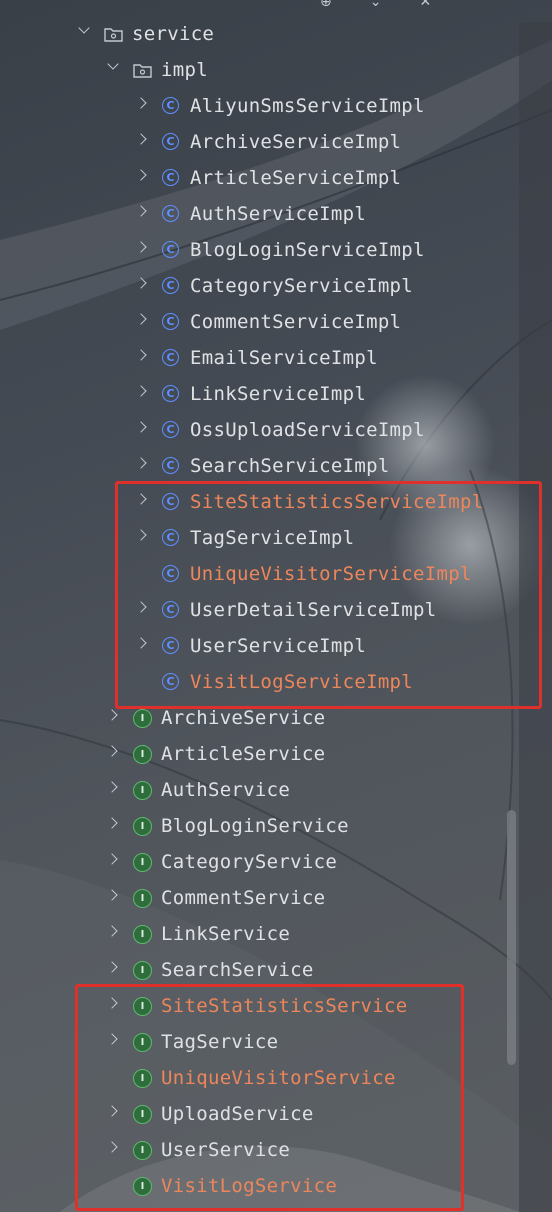  I want to click on item-label: VisitLogService, so click(249, 1186).